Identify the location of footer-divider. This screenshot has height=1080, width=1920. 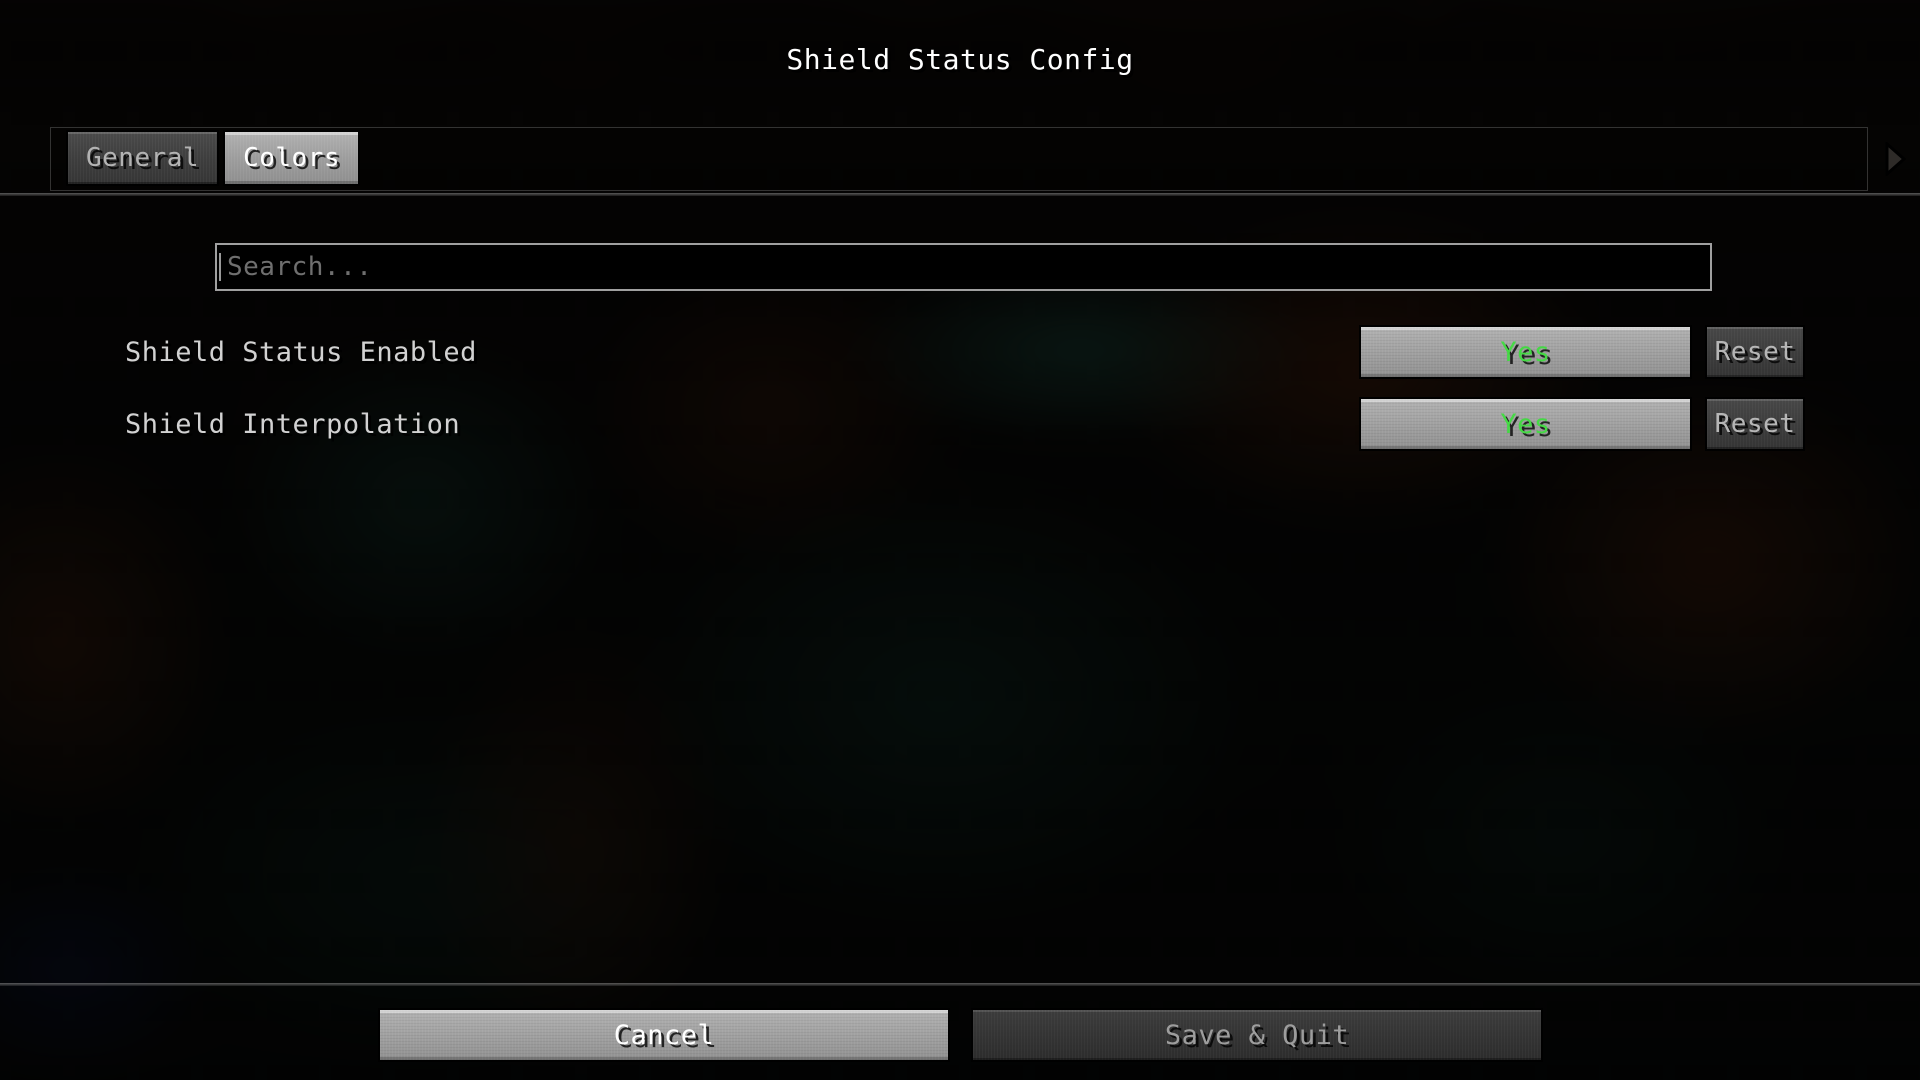
(960, 984).